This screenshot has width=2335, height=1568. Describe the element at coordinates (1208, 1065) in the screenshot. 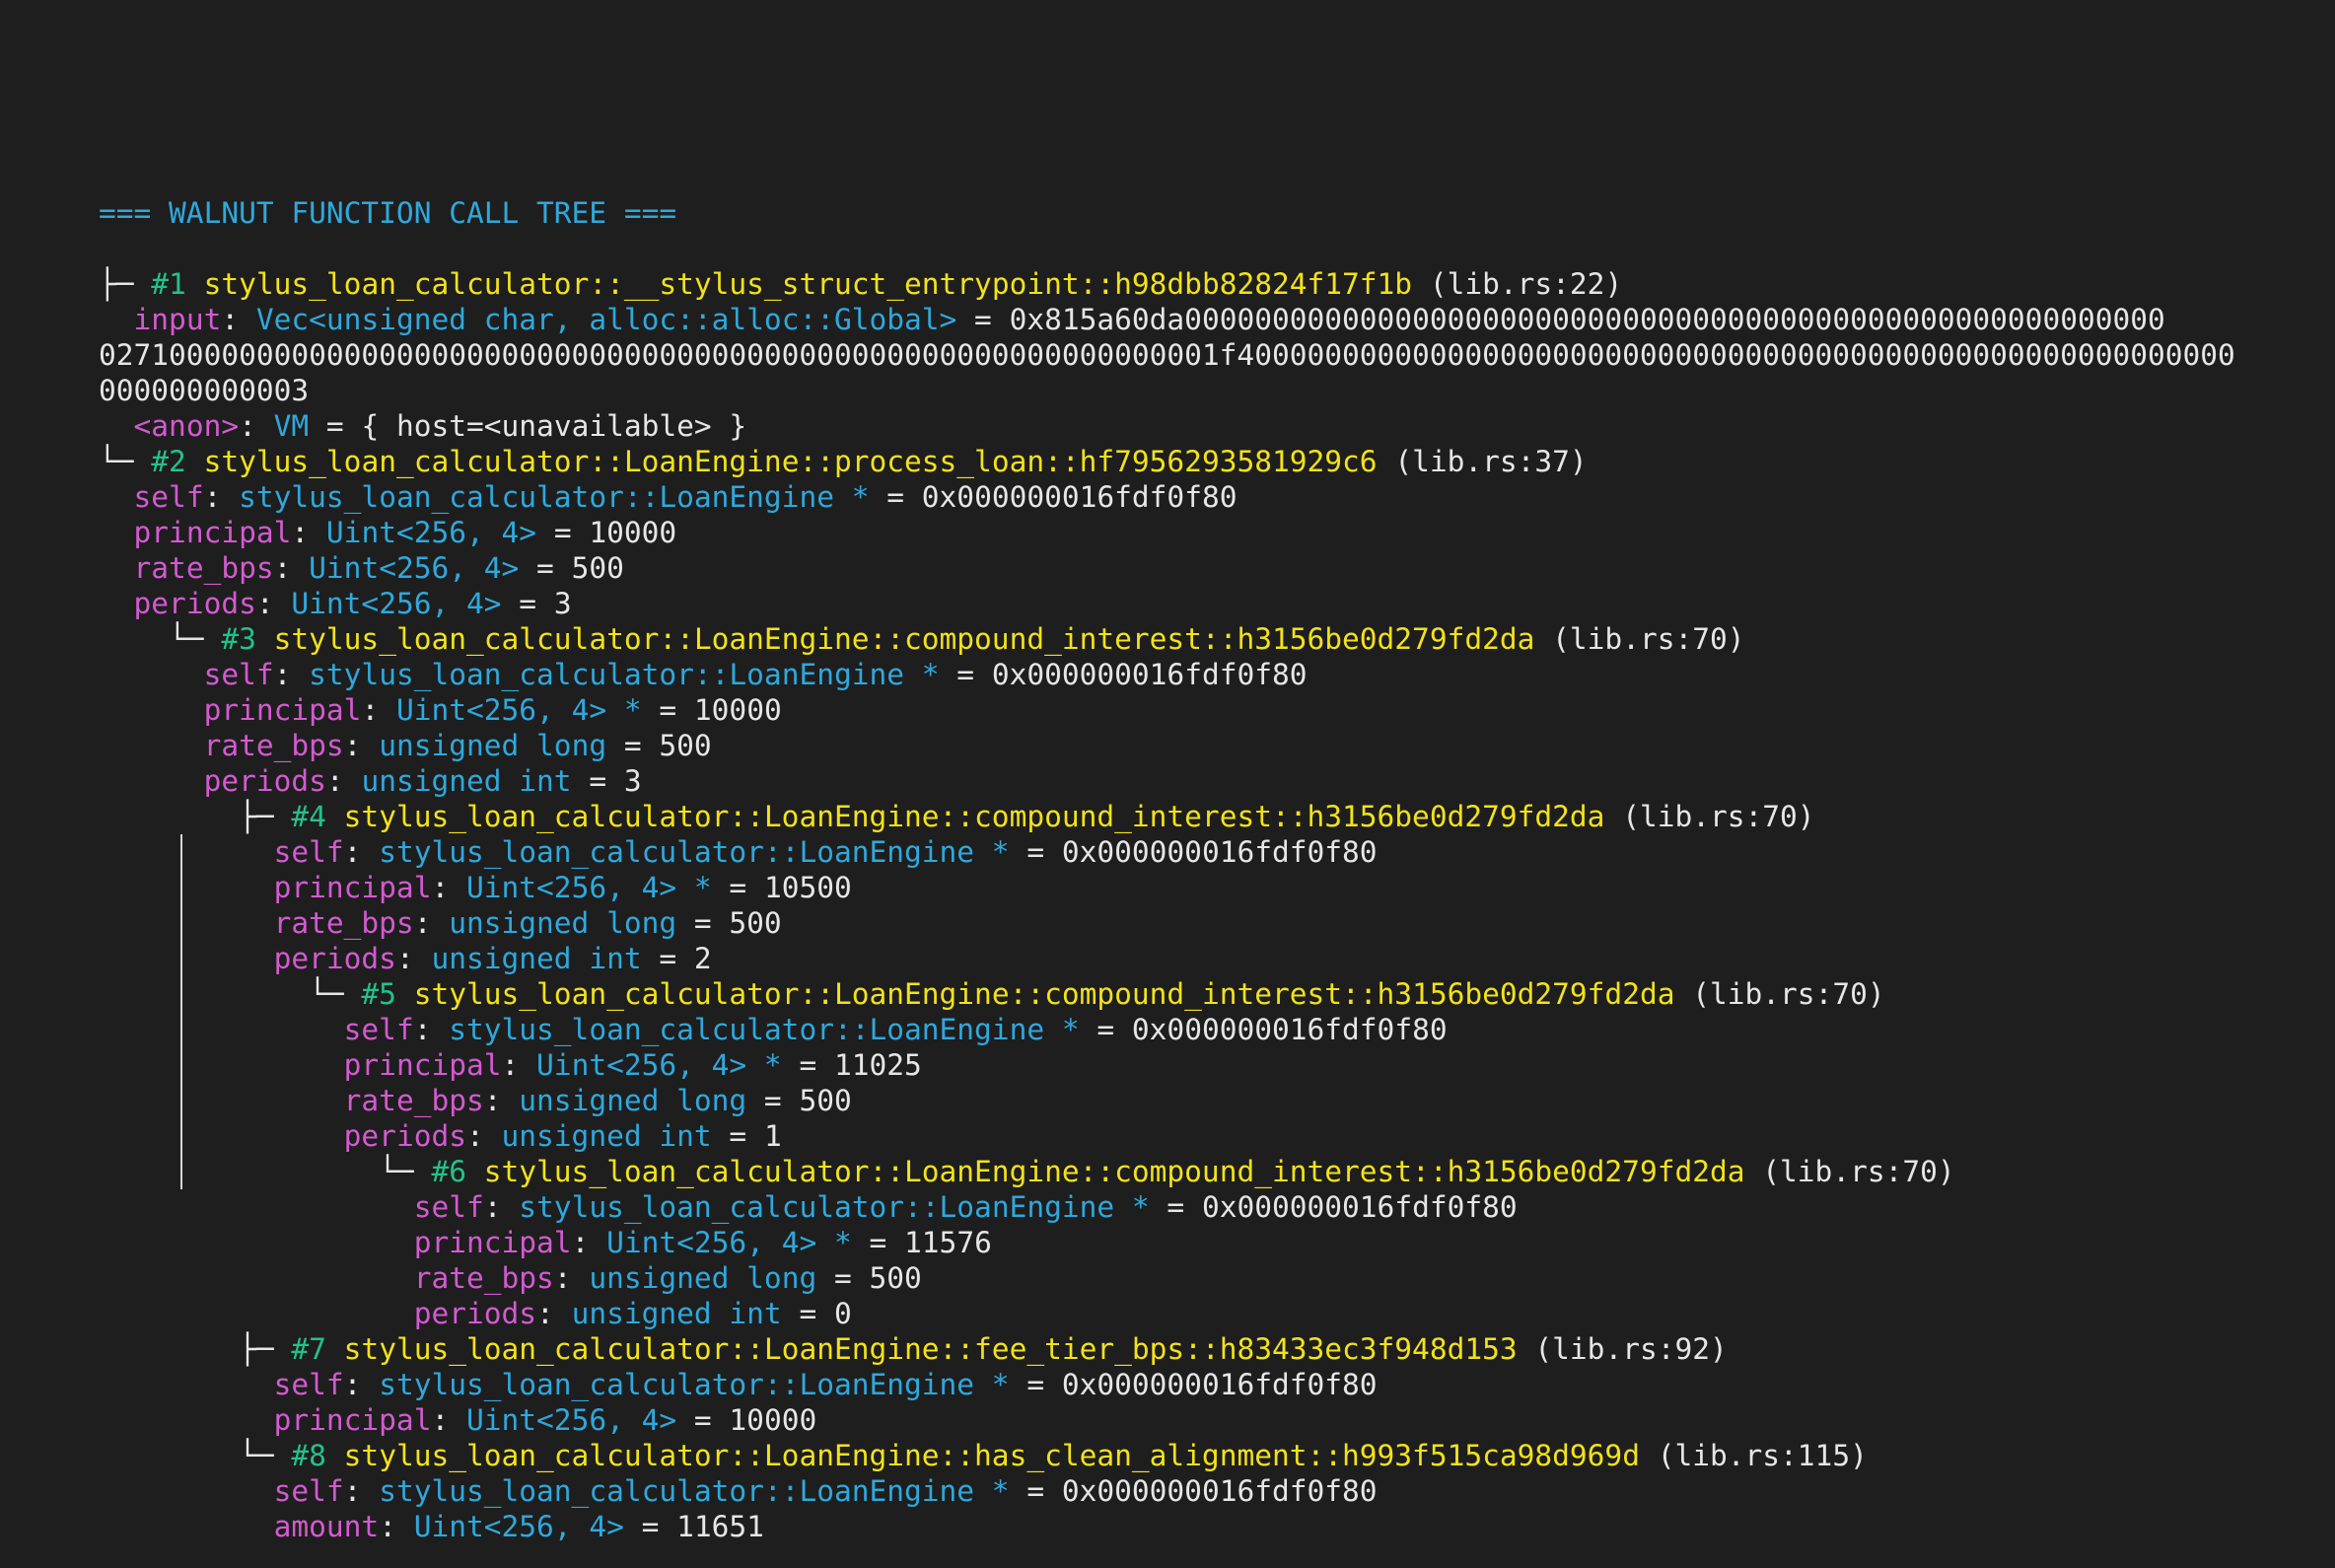

I see `arg-row: principal: Uint<256, 4> * = 11025` at that location.